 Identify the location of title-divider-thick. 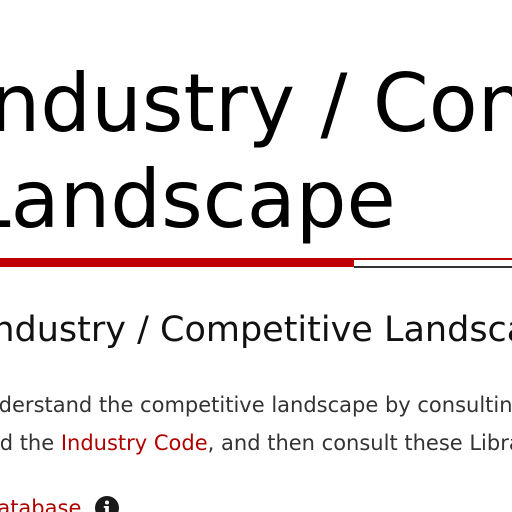
(177, 262).